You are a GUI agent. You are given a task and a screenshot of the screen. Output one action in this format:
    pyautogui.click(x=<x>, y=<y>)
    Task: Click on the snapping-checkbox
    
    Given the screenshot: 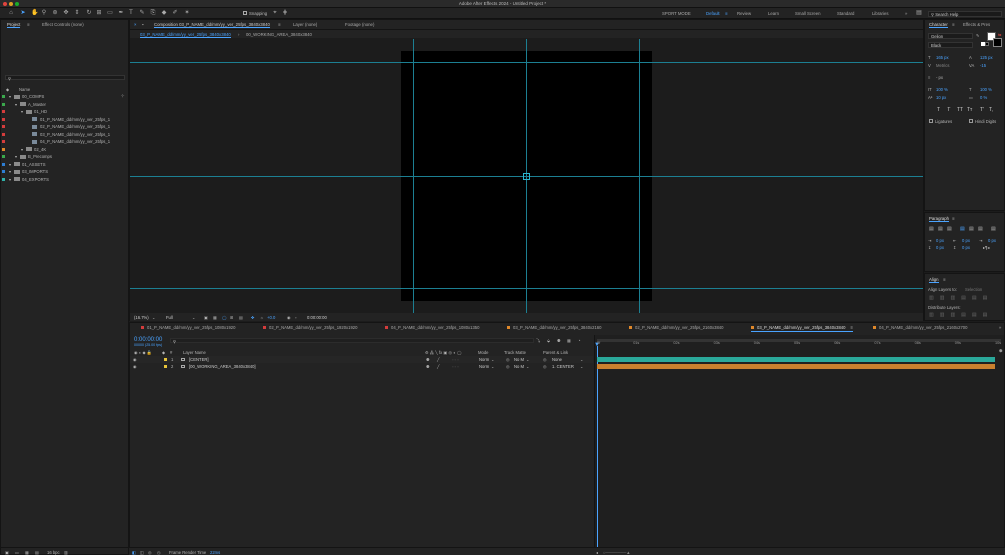 What is the action you would take?
    pyautogui.click(x=245, y=13)
    